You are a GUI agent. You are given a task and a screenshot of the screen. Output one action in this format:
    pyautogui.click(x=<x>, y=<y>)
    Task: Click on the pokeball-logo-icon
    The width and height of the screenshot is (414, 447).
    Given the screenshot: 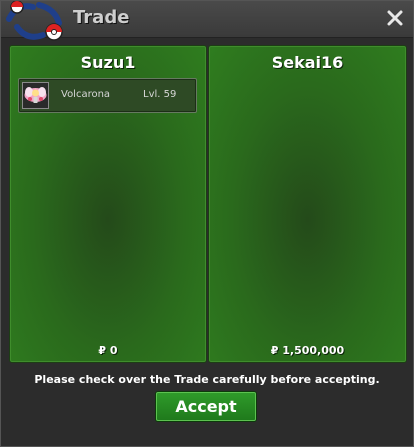 What is the action you would take?
    pyautogui.click(x=35, y=22)
    